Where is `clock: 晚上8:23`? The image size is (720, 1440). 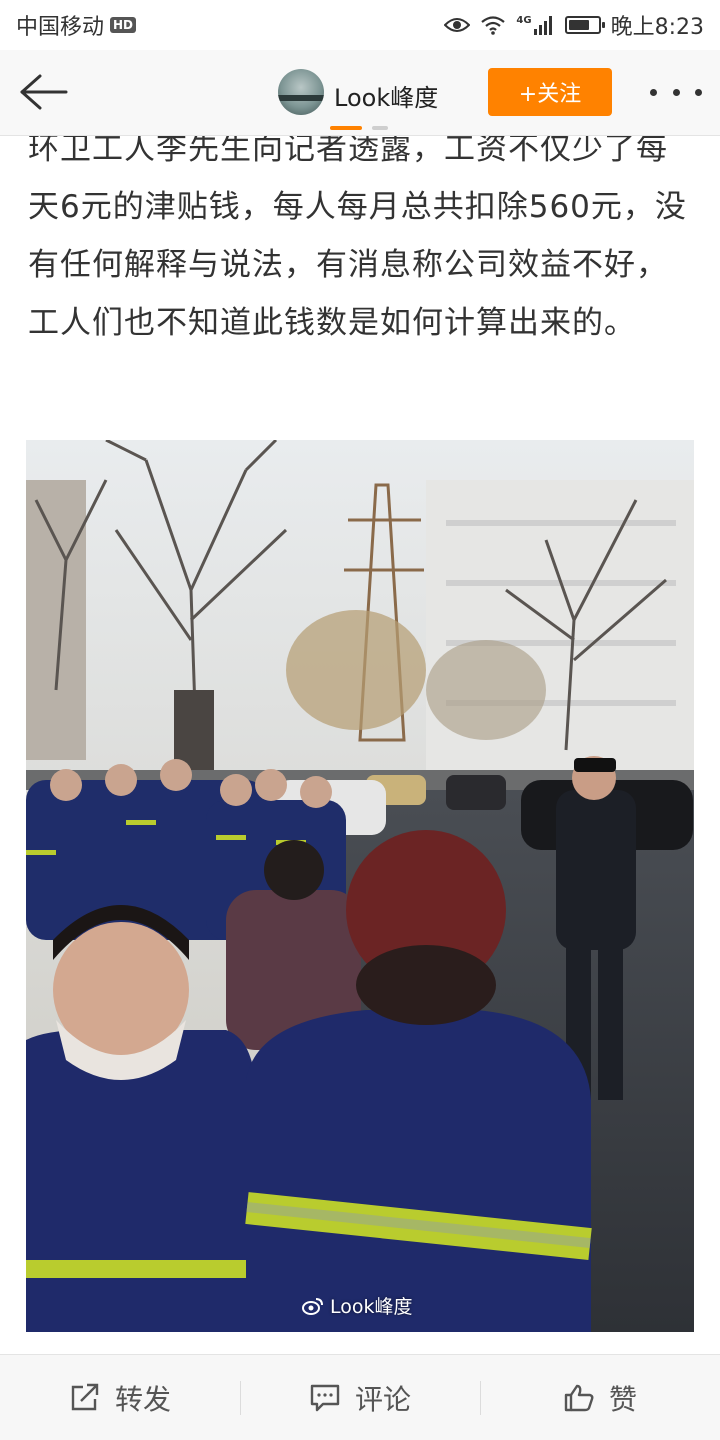
clock: 晚上8:23 is located at coordinates (657, 27).